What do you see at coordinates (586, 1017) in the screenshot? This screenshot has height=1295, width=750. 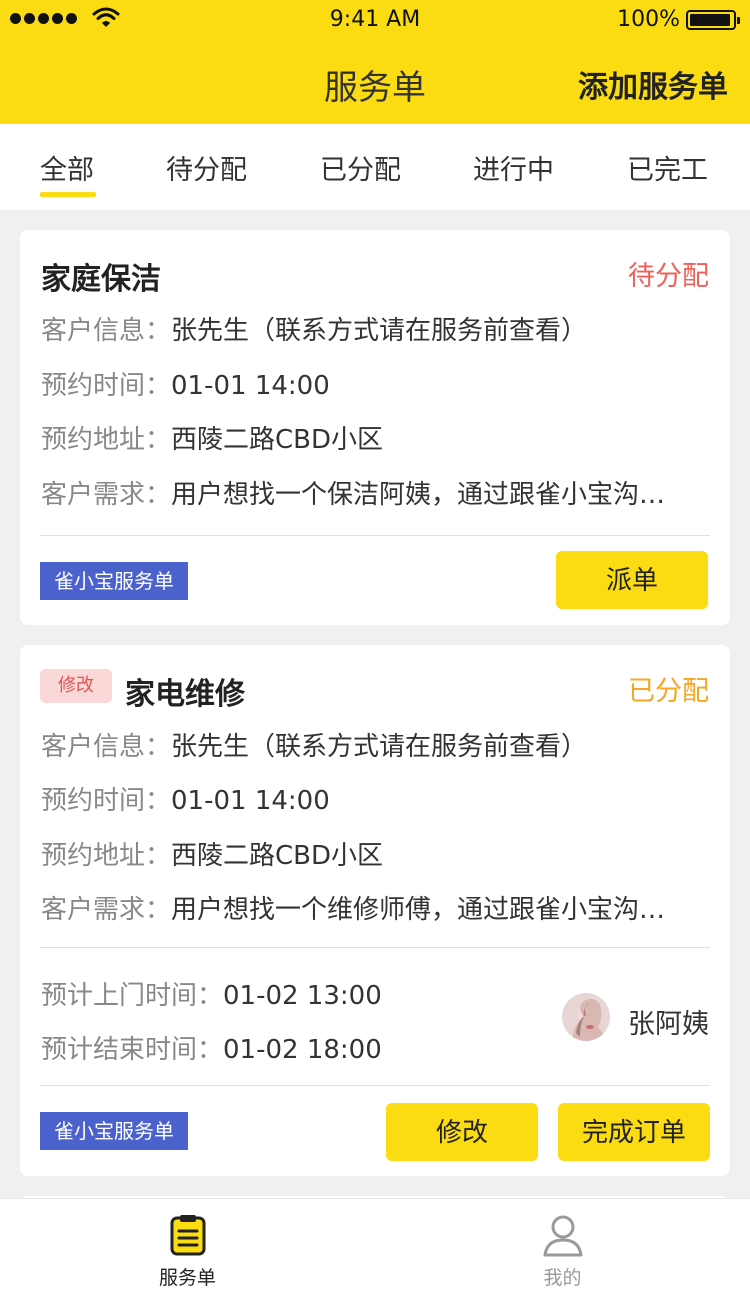 I see `worker-avatar` at bounding box center [586, 1017].